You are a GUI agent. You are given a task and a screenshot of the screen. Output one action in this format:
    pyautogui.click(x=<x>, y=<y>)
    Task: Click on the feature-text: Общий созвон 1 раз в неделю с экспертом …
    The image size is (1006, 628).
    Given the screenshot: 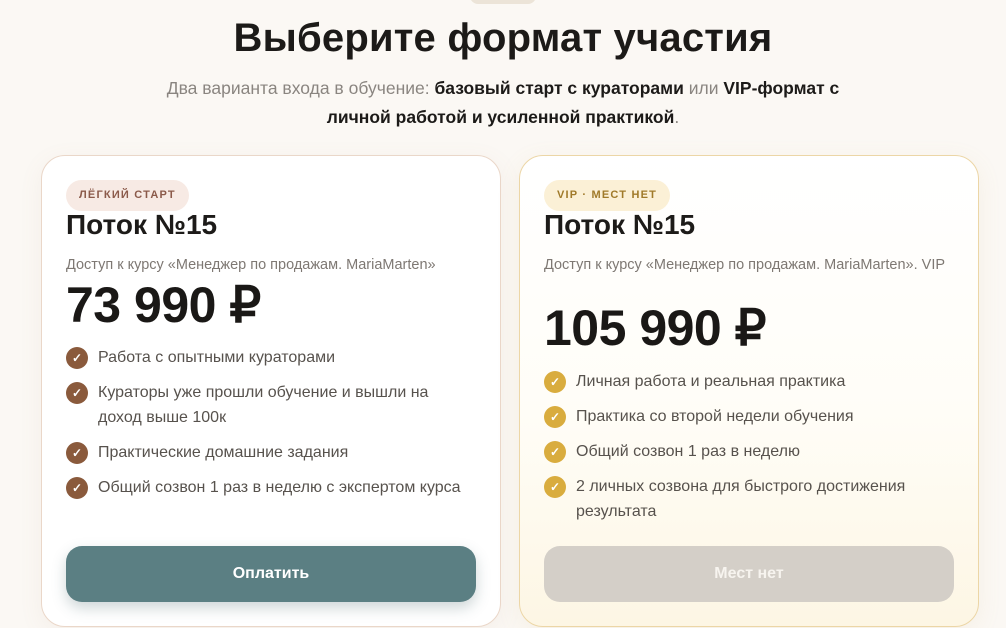 What is the action you would take?
    pyautogui.click(x=279, y=487)
    